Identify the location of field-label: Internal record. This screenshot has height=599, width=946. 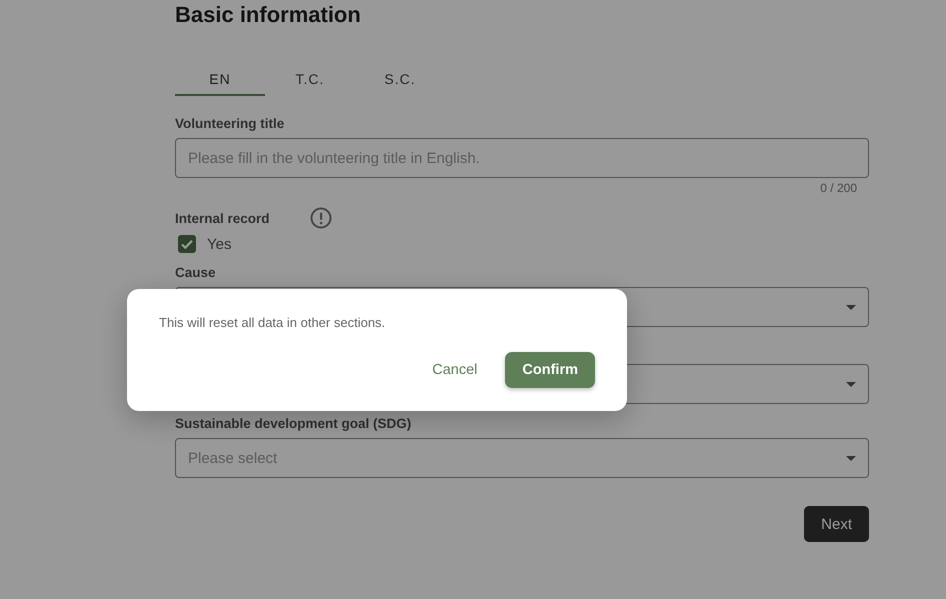
(222, 218).